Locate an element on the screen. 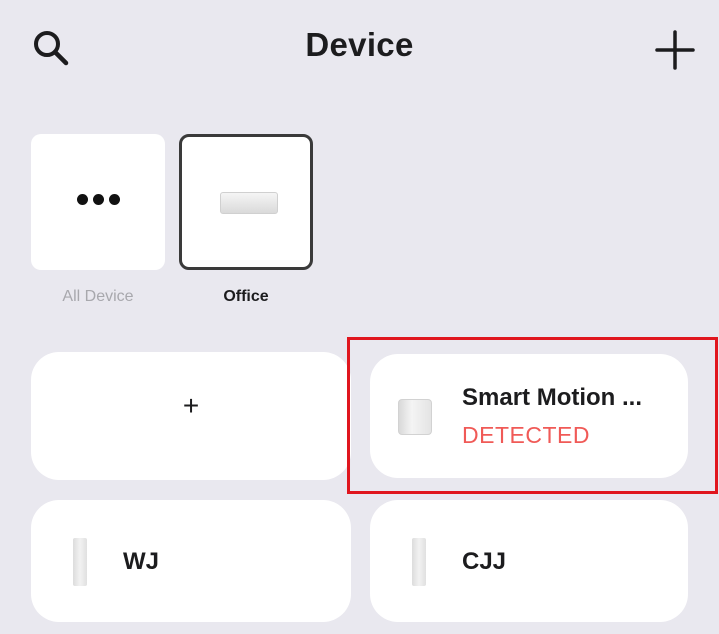 Image resolution: width=719 pixels, height=634 pixels. device-name: CJJ is located at coordinates (484, 561).